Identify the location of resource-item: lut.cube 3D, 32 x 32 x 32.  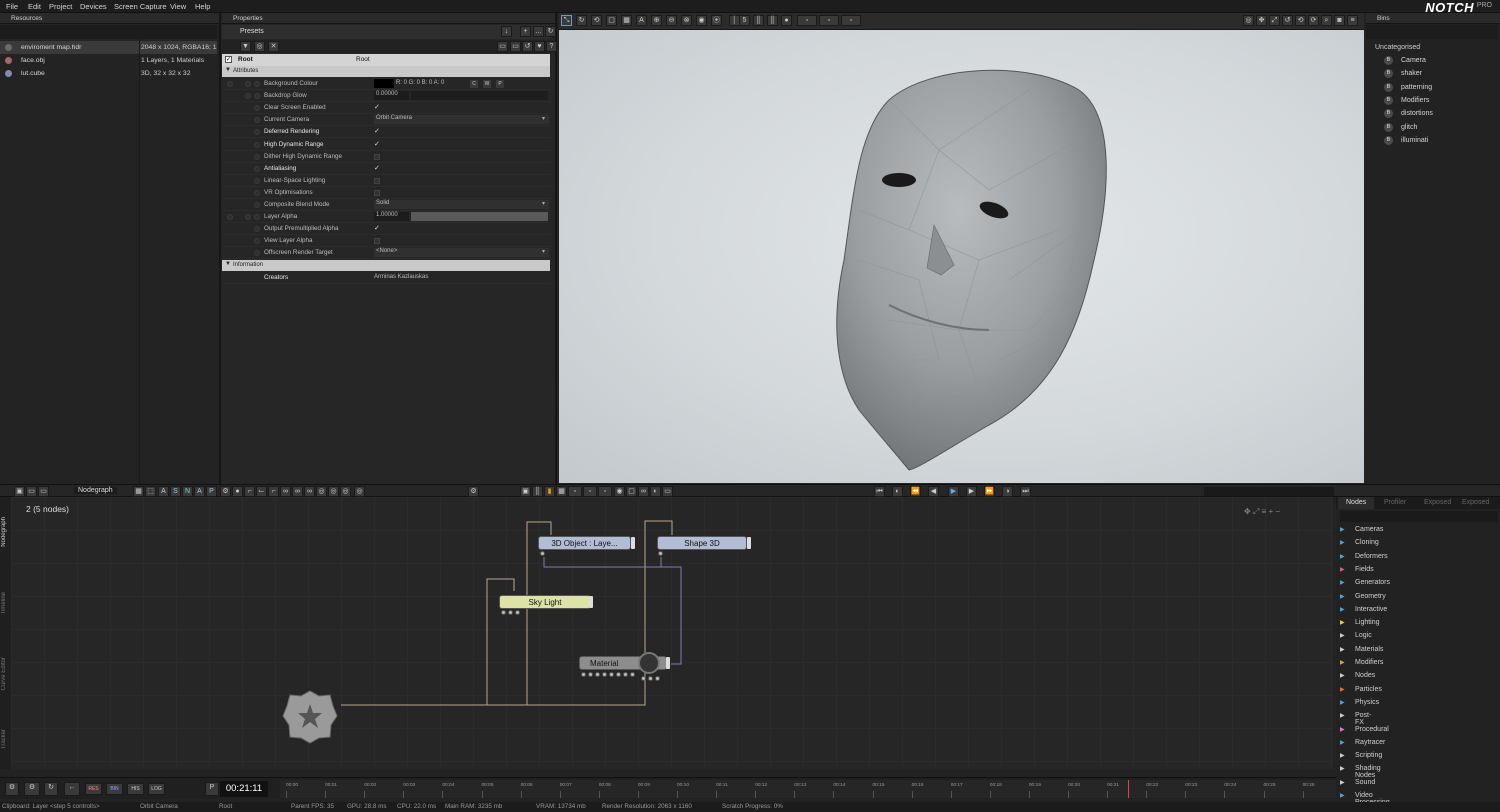
(108, 73).